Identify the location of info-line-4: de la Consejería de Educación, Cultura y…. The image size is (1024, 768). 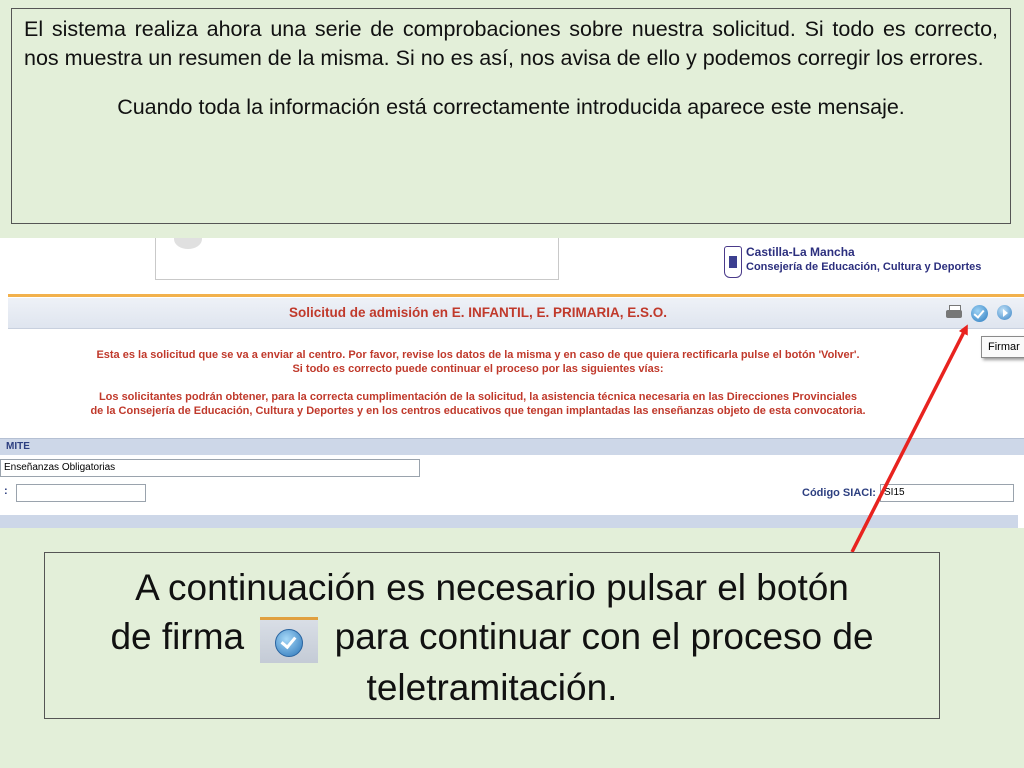
(478, 411).